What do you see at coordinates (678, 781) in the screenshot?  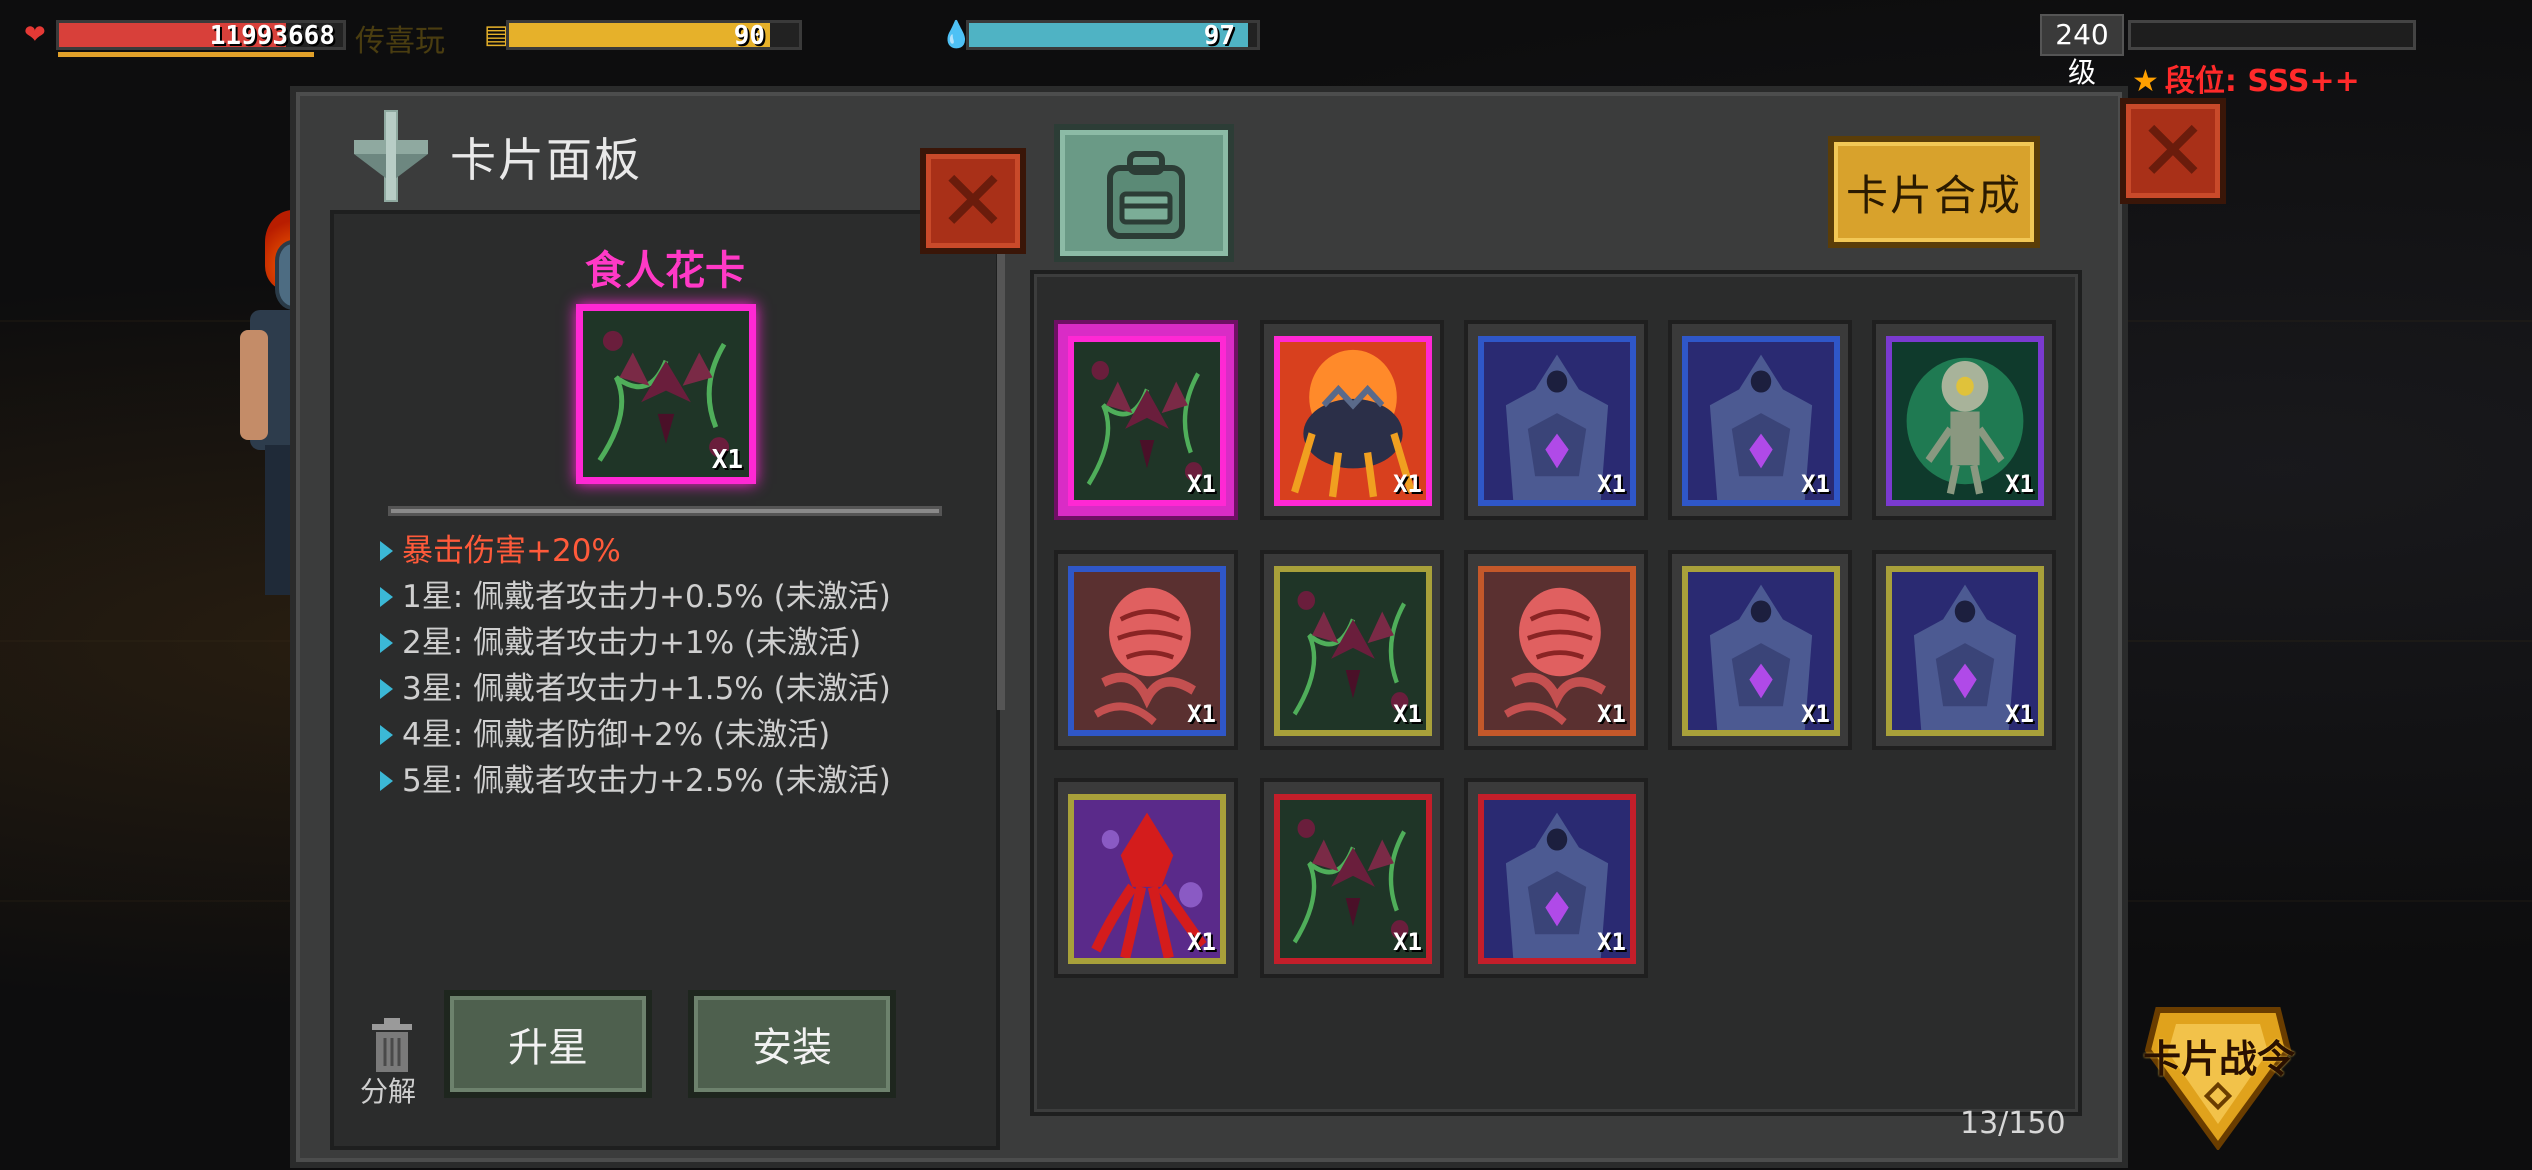 I see `stat-line: 5星: 佩戴者攻击力+2.5% (未激活)` at bounding box center [678, 781].